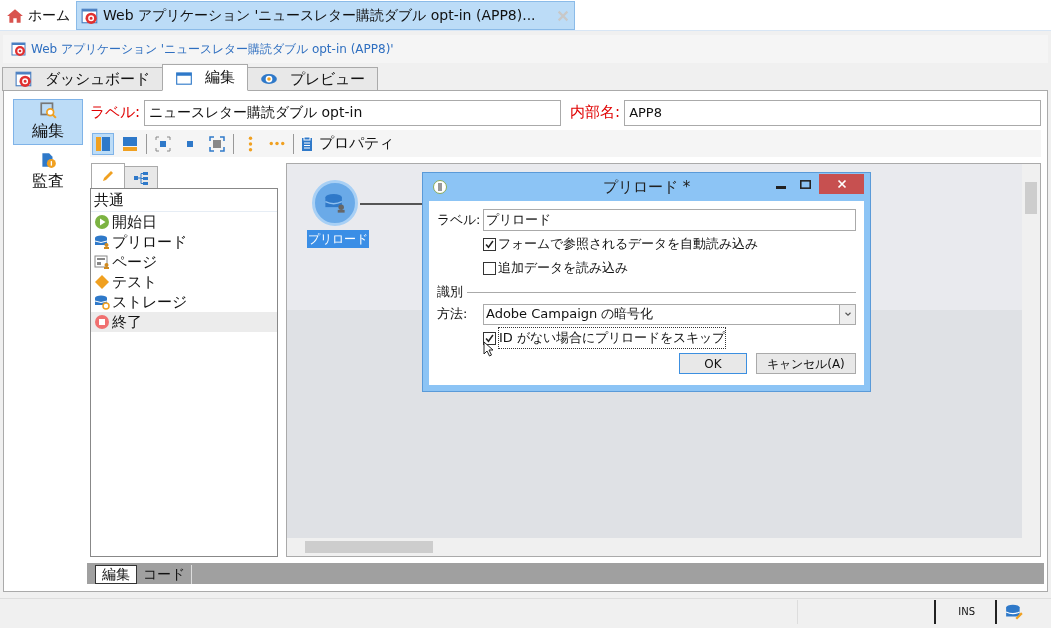  I want to click on field-label: 方法:, so click(453, 314).